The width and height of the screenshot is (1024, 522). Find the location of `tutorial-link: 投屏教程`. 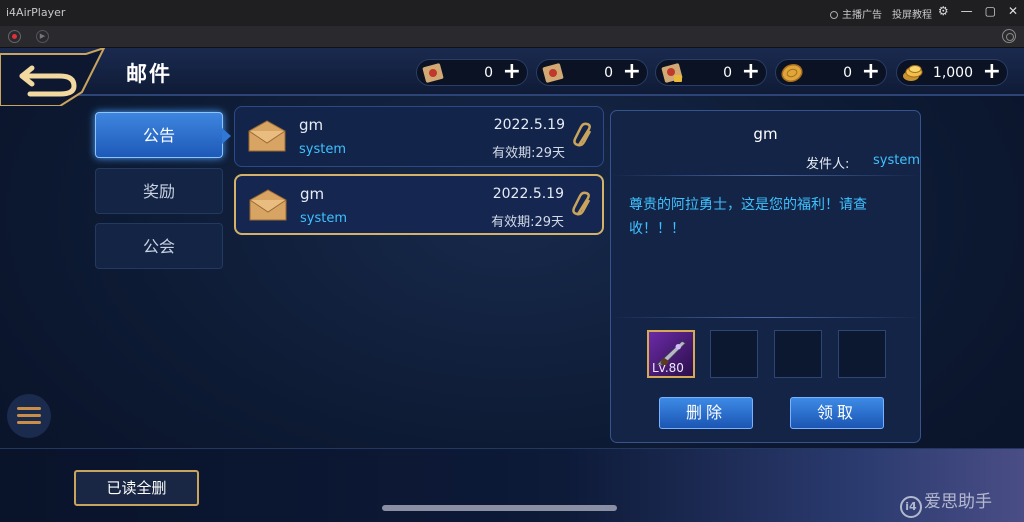

tutorial-link: 投屏教程 is located at coordinates (912, 13).